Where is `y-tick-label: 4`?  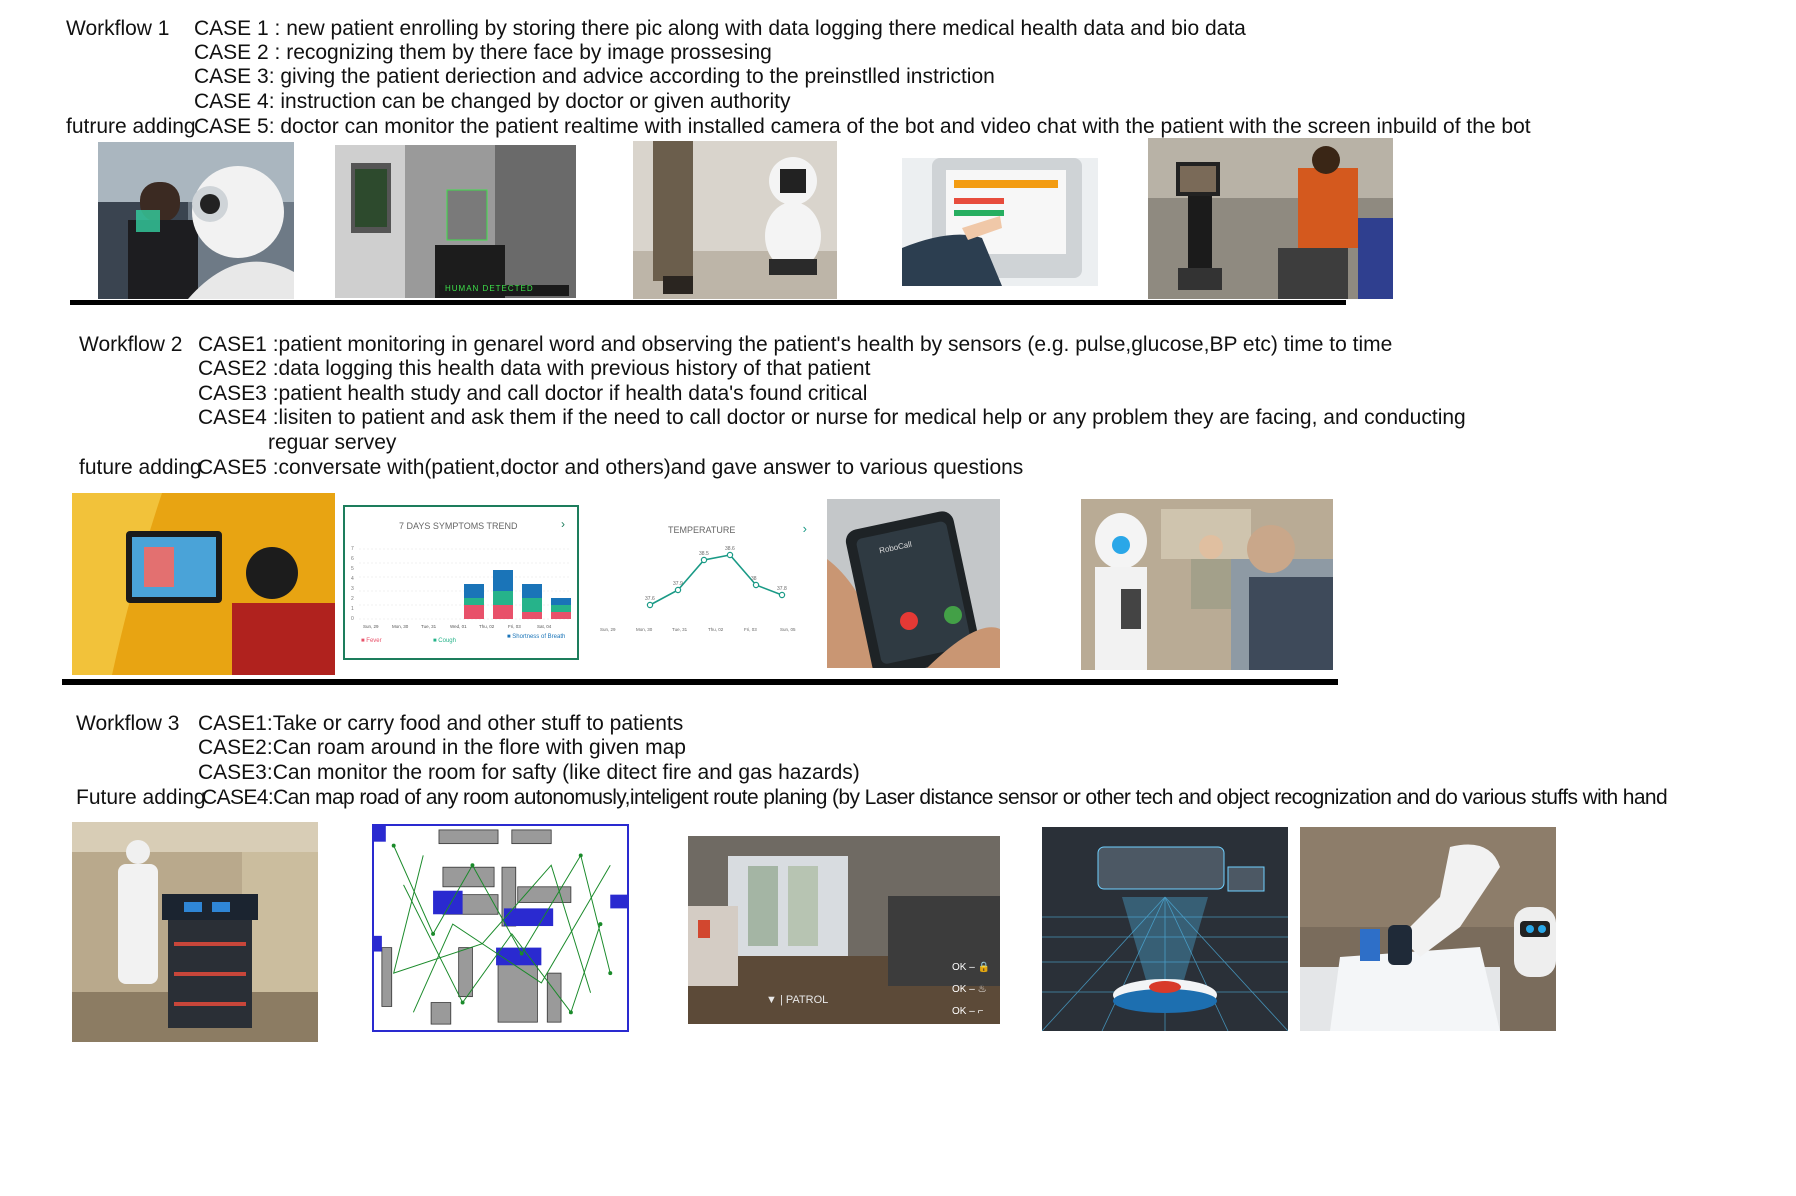
y-tick-label: 4 is located at coordinates (352, 579).